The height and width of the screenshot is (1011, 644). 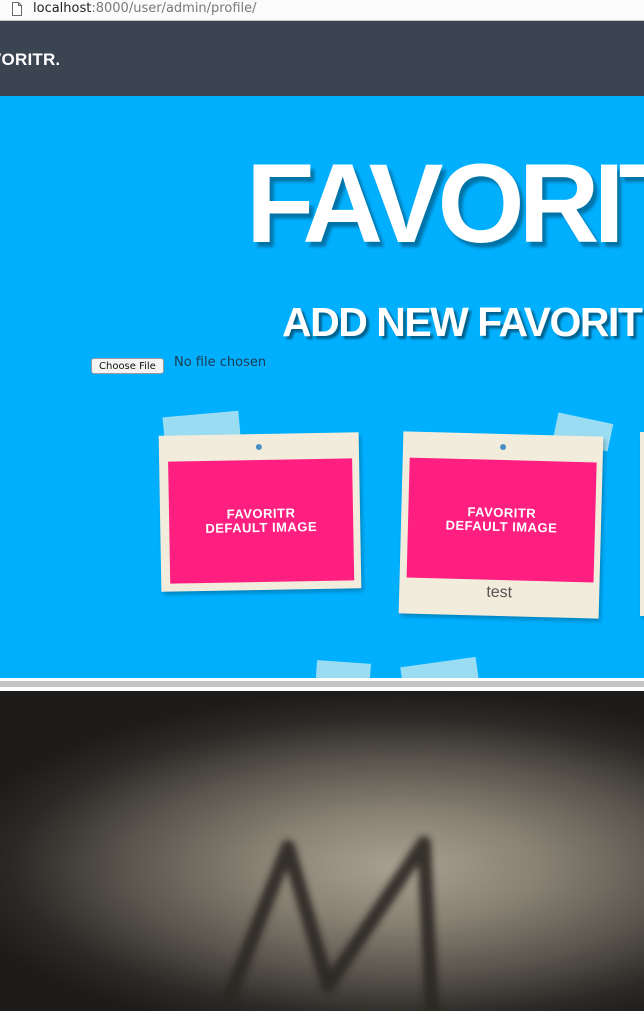 What do you see at coordinates (462, 322) in the screenshot?
I see `add-new-favorite-heading: ADD NEW FAVORIT` at bounding box center [462, 322].